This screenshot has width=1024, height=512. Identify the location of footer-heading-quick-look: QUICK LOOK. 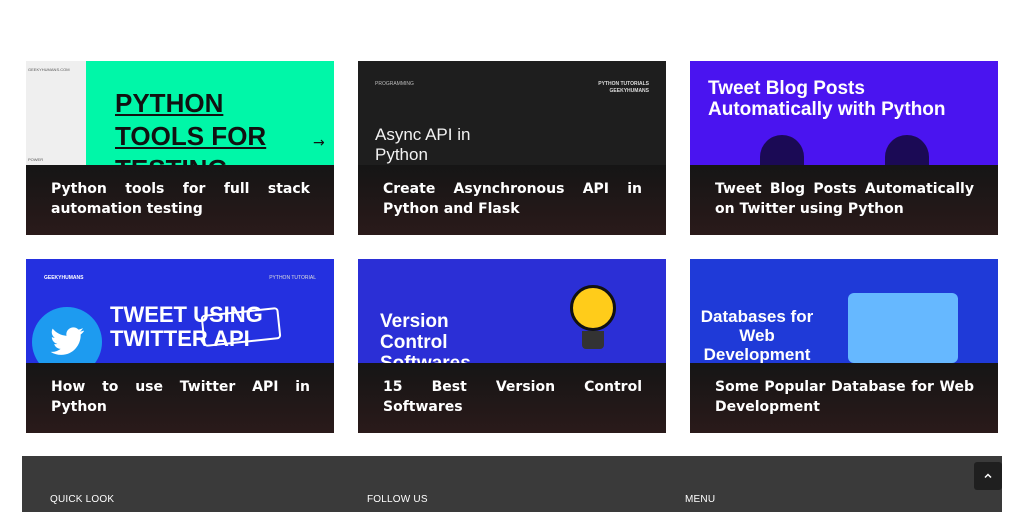
(82, 499).